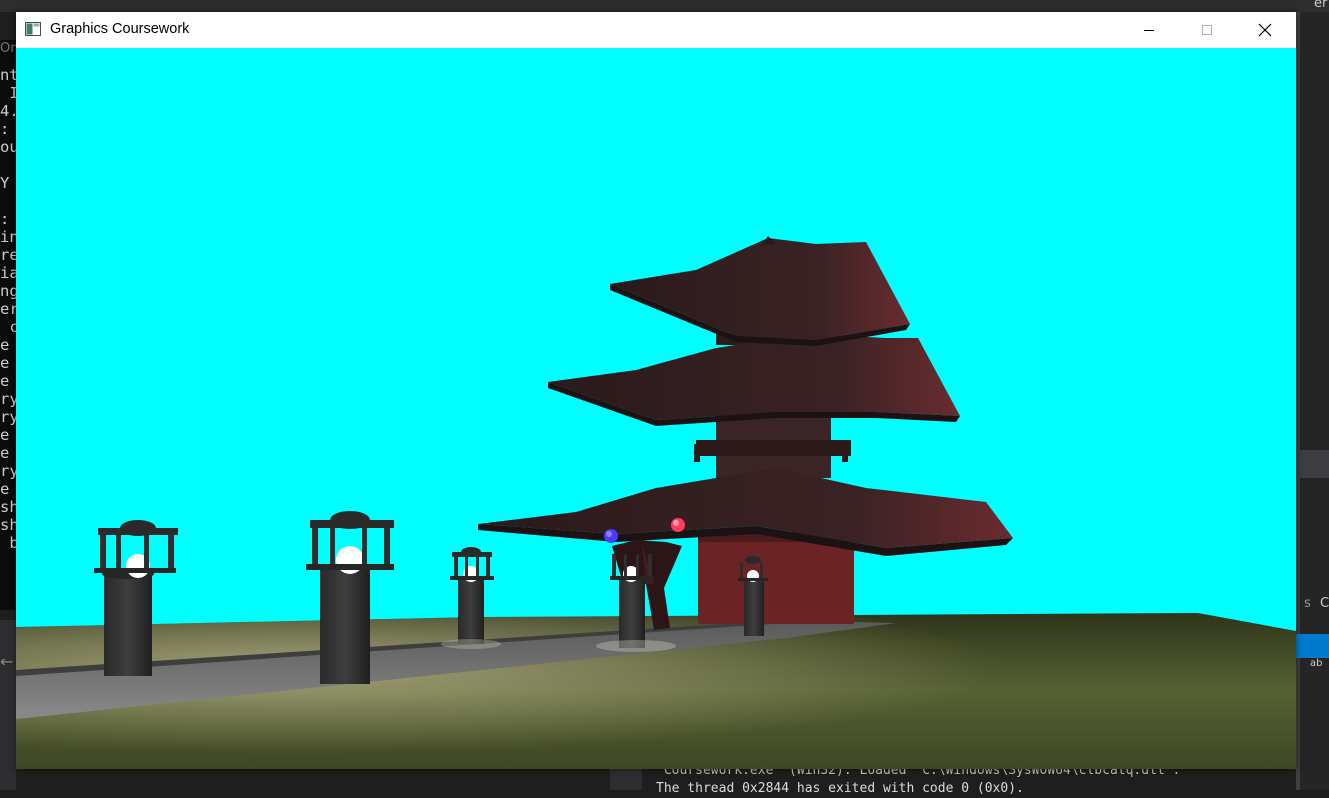 The width and height of the screenshot is (1329, 798). I want to click on maximize-icon, so click(1207, 30).